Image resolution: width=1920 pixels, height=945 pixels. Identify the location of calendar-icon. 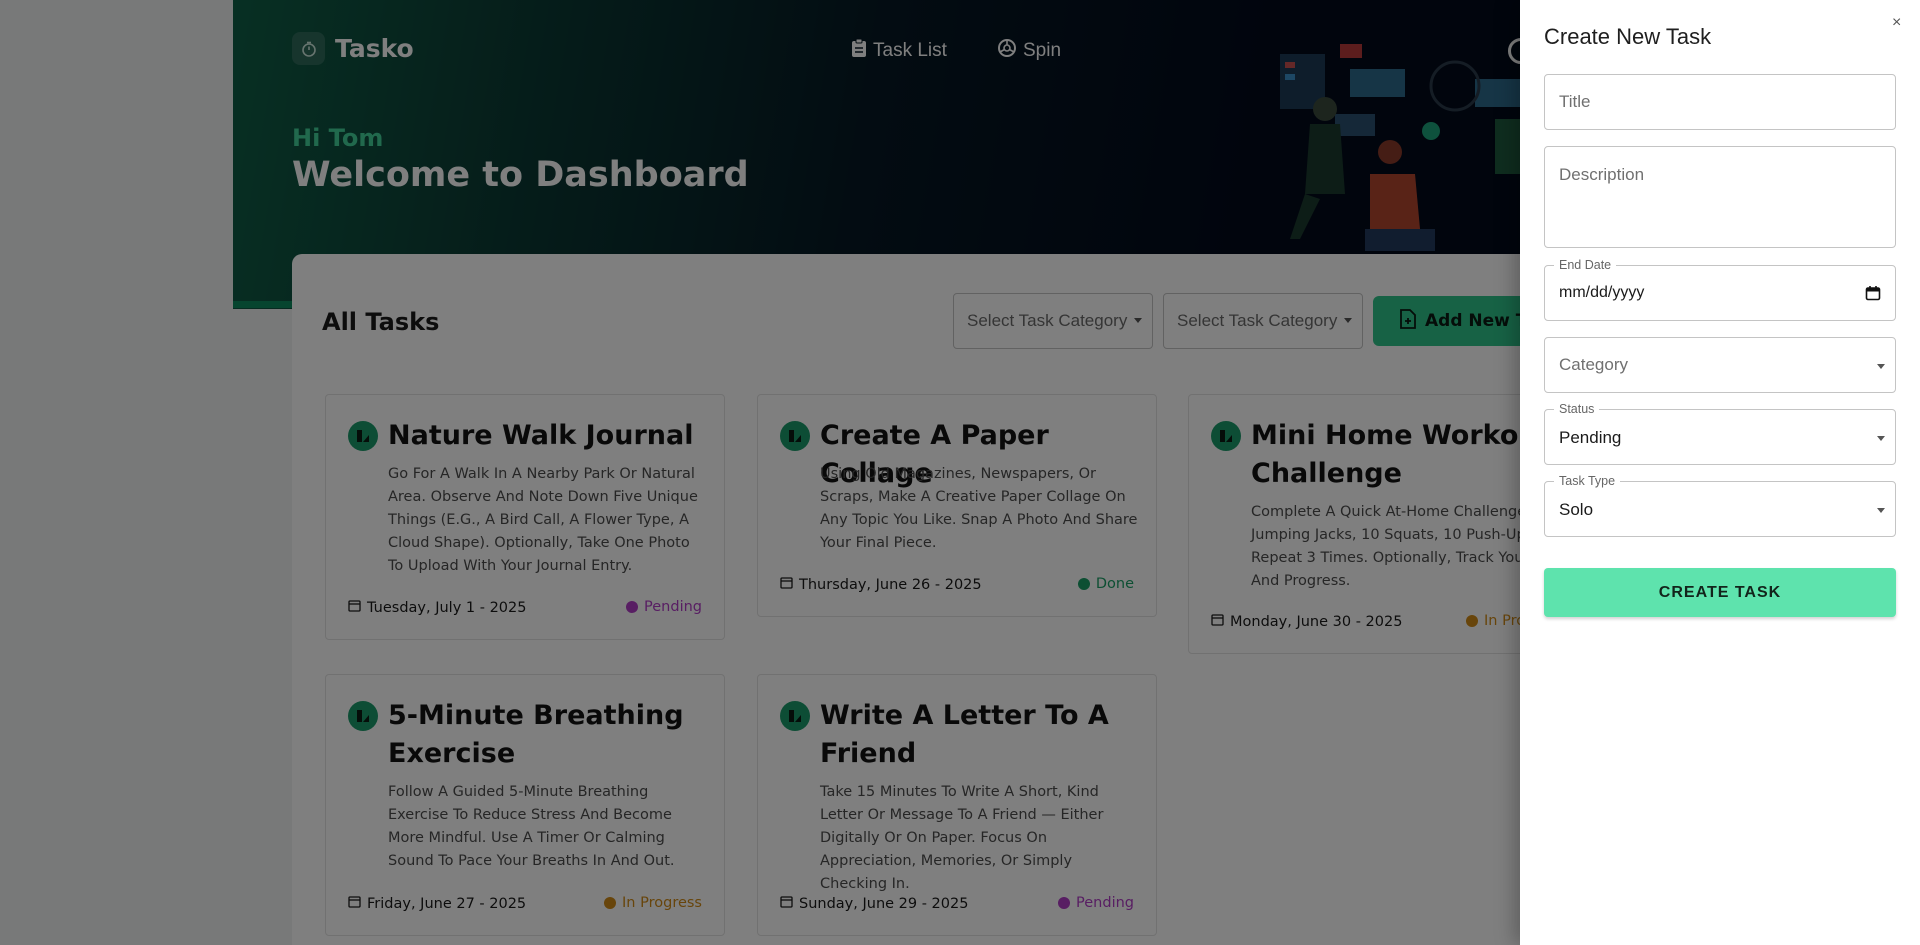
(1873, 295).